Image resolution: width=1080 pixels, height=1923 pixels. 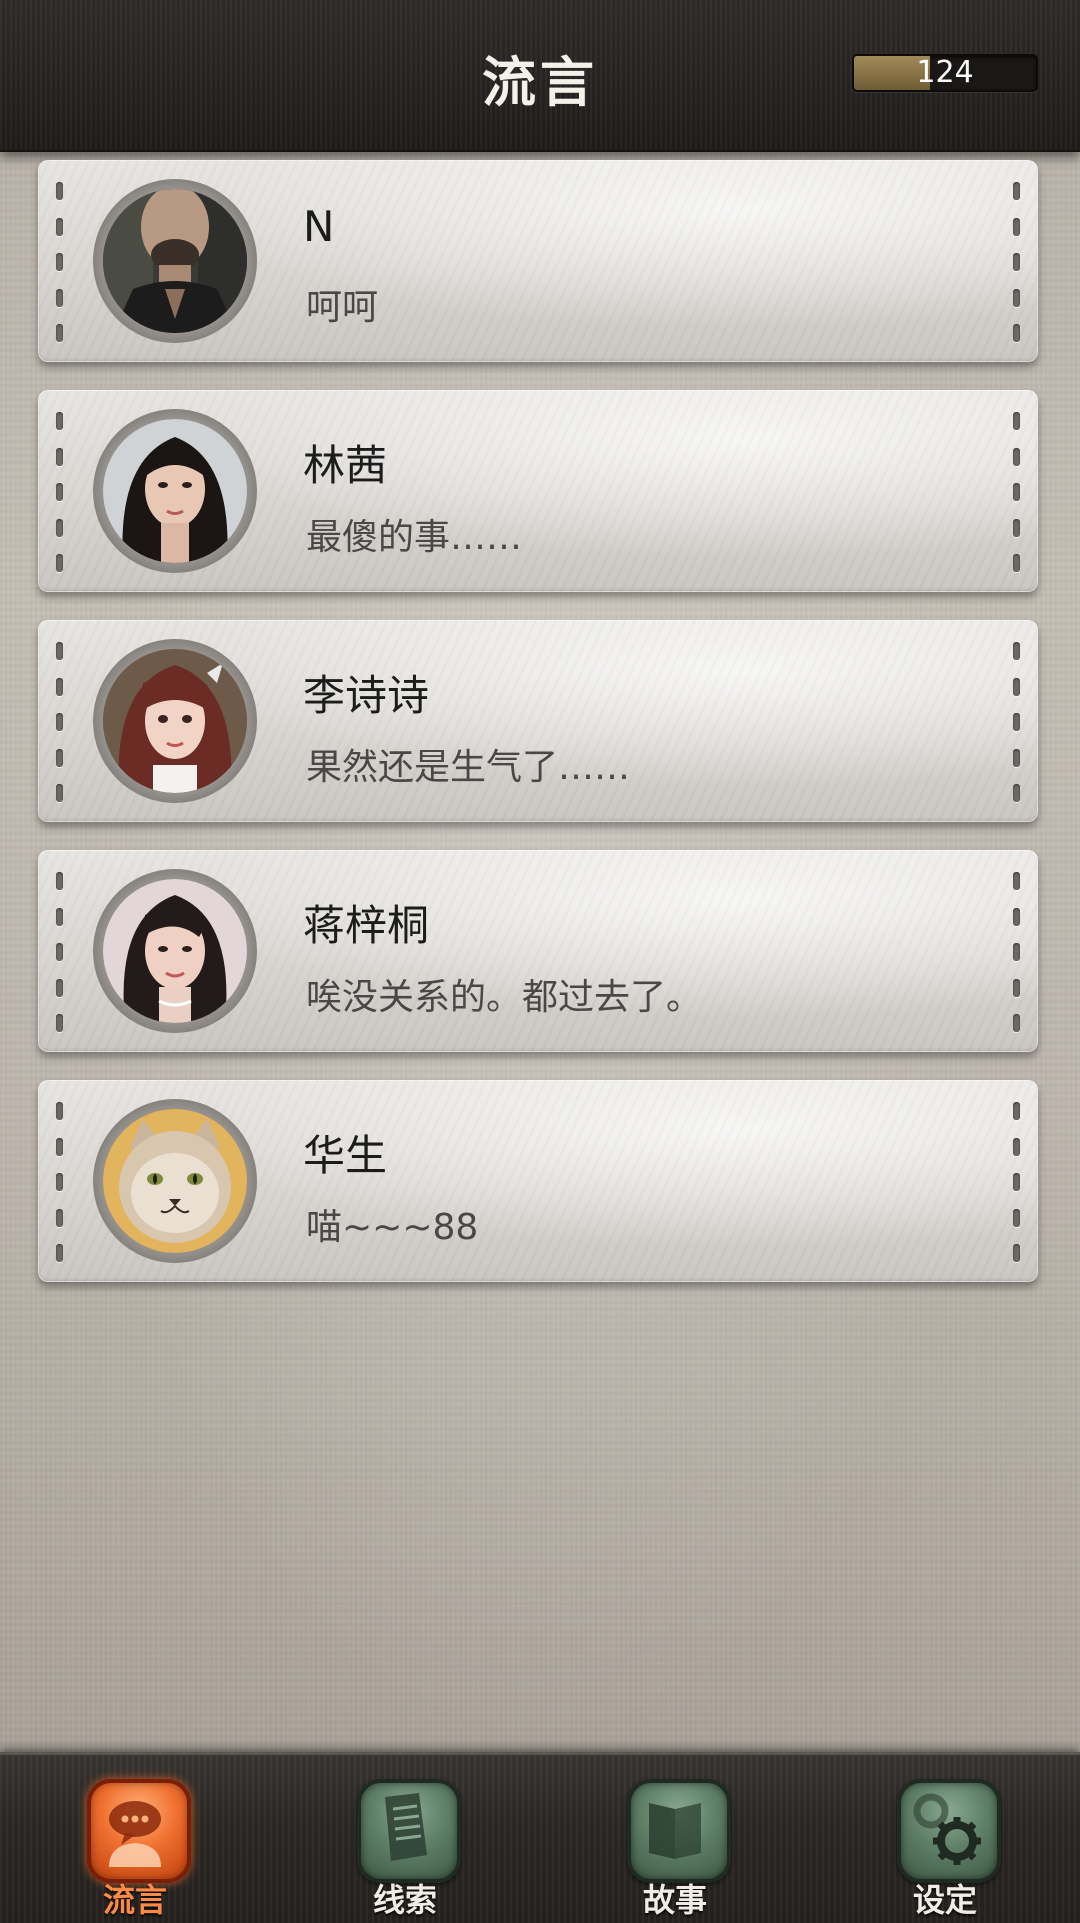 I want to click on message-card-jiangzitong: 蒋梓桐 唉没关系的。都过去了。, so click(x=538, y=951).